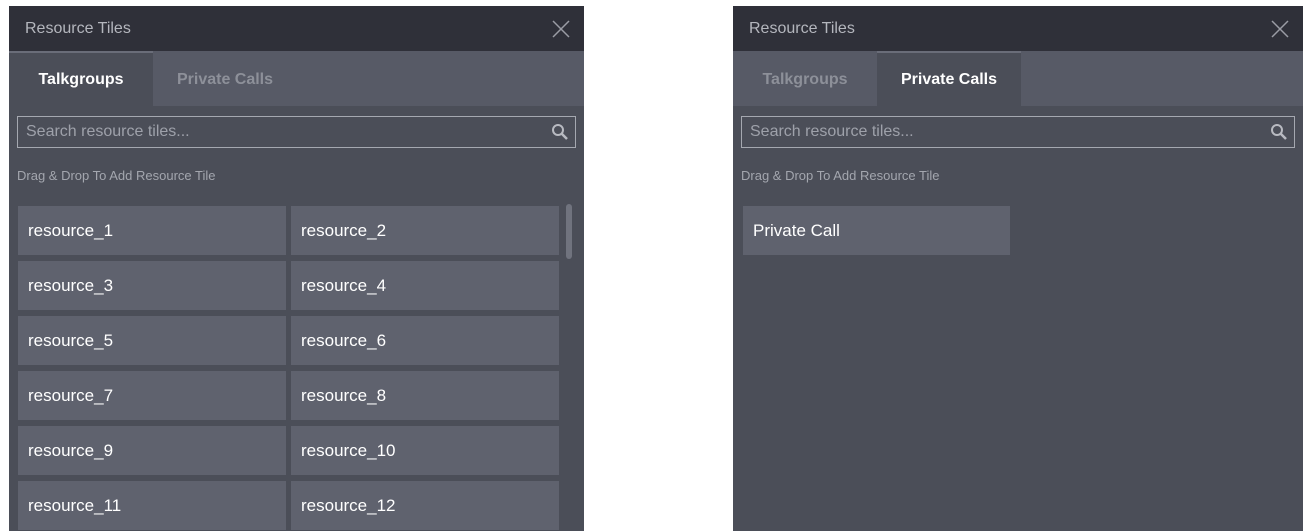 The image size is (1304, 531). Describe the element at coordinates (152, 505) in the screenshot. I see `resource-tile: resource_11` at that location.